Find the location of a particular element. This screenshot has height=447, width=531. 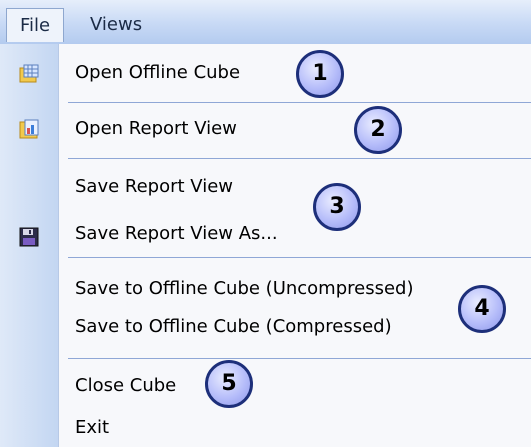

callout-badge: 2 is located at coordinates (378, 130).